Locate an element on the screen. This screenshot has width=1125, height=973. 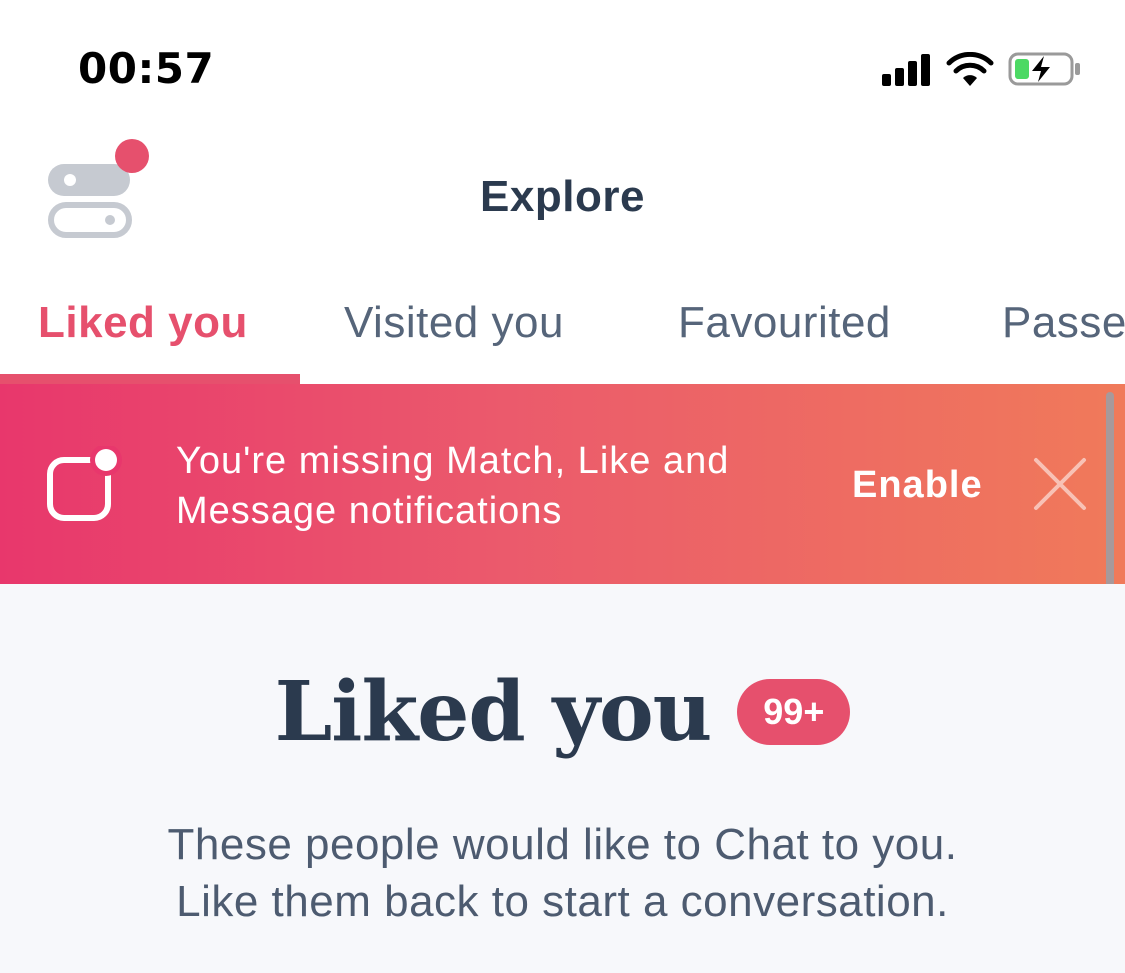
tab-favourited: Favourited is located at coordinates (784, 323).